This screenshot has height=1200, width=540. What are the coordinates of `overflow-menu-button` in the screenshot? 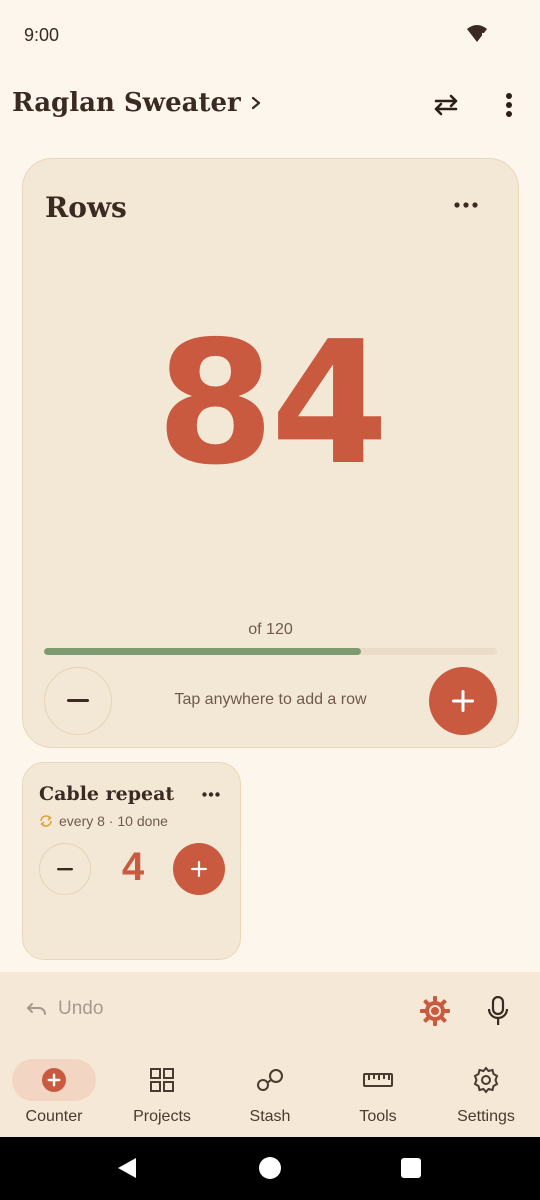 It's located at (509, 105).